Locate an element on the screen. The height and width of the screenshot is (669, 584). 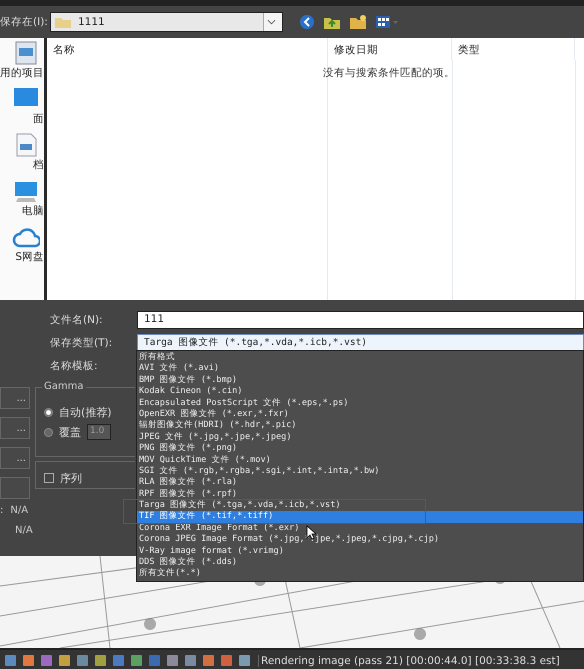
save-type-dropdown: Targa 图像文件 (*.tga,*.vda,*.icb,*.vst) is located at coordinates (360, 343).